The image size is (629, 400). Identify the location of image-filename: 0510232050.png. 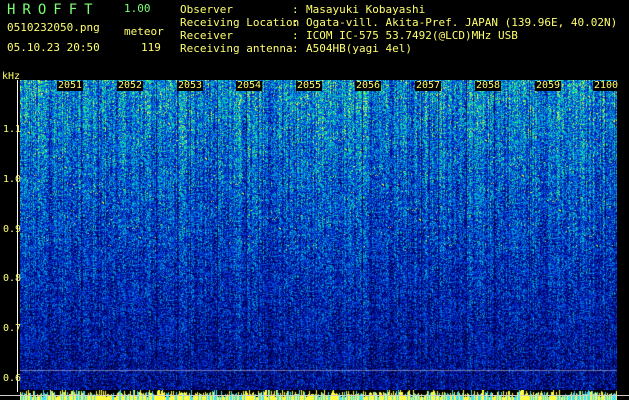
(53, 27).